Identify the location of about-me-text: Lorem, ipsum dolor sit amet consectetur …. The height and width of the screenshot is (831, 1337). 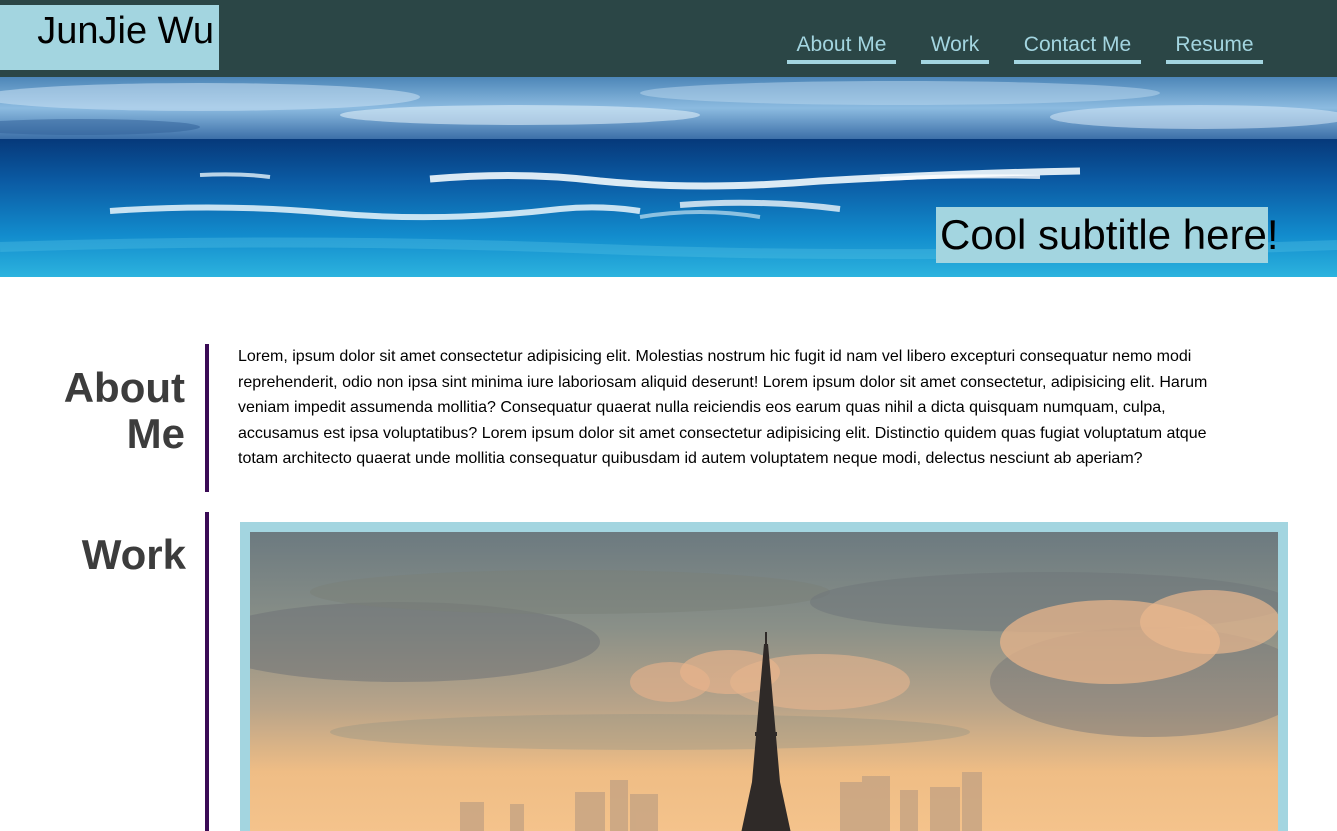
(723, 407).